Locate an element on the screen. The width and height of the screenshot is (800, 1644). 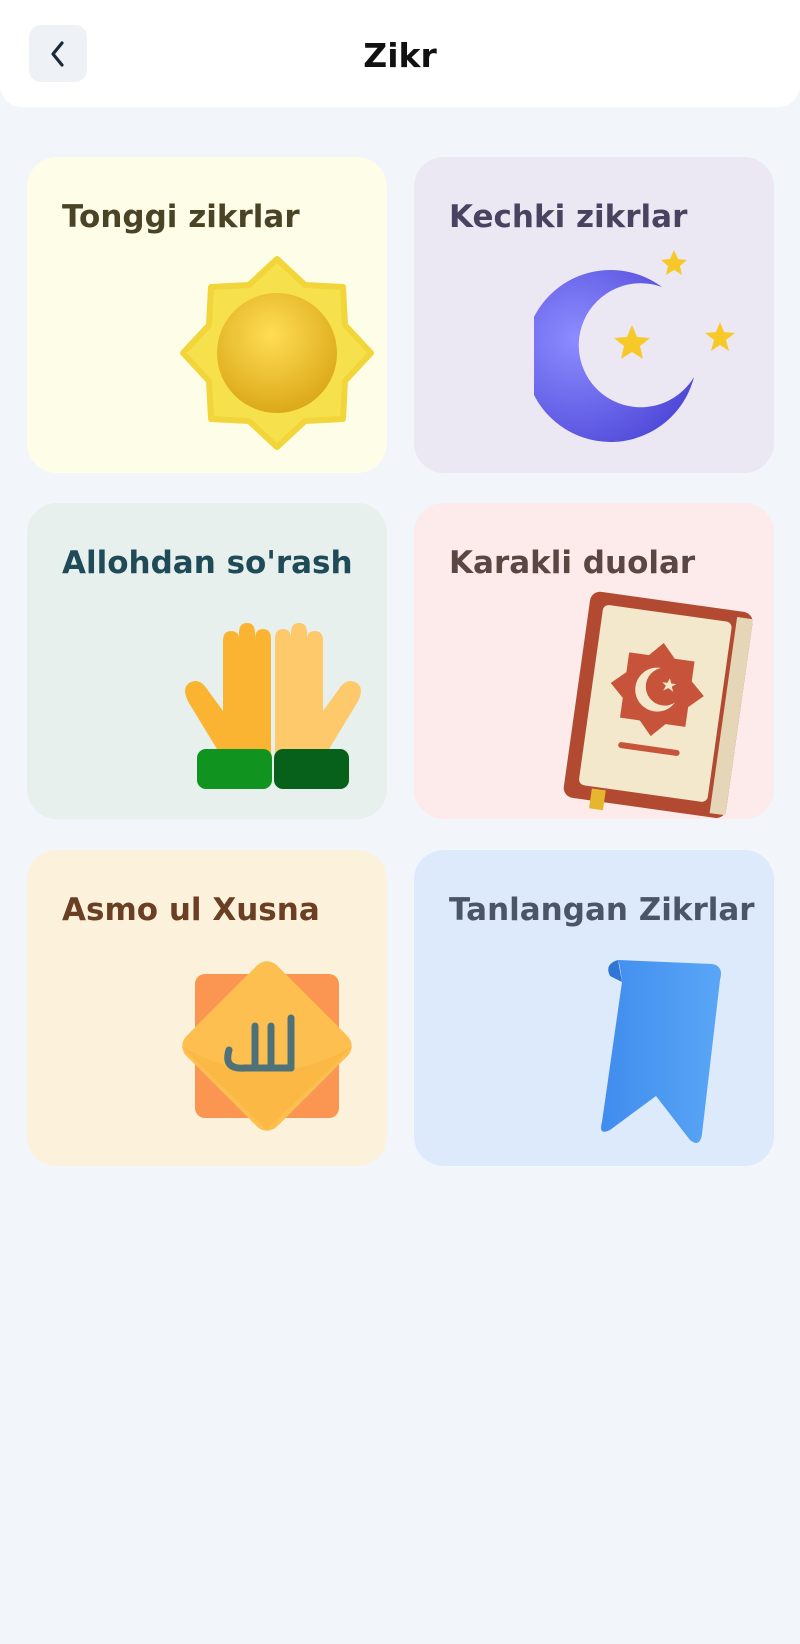
crescent-moon-icon is located at coordinates (634, 346).